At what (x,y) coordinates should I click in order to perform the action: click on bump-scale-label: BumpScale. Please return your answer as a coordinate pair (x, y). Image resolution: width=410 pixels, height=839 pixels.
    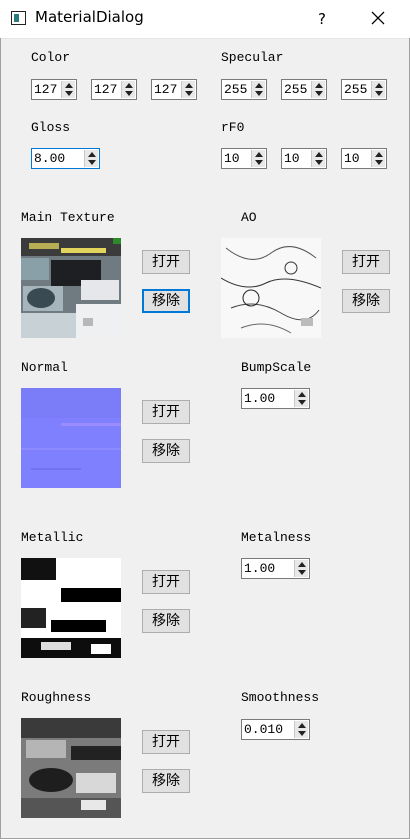
    Looking at the image, I should click on (276, 367).